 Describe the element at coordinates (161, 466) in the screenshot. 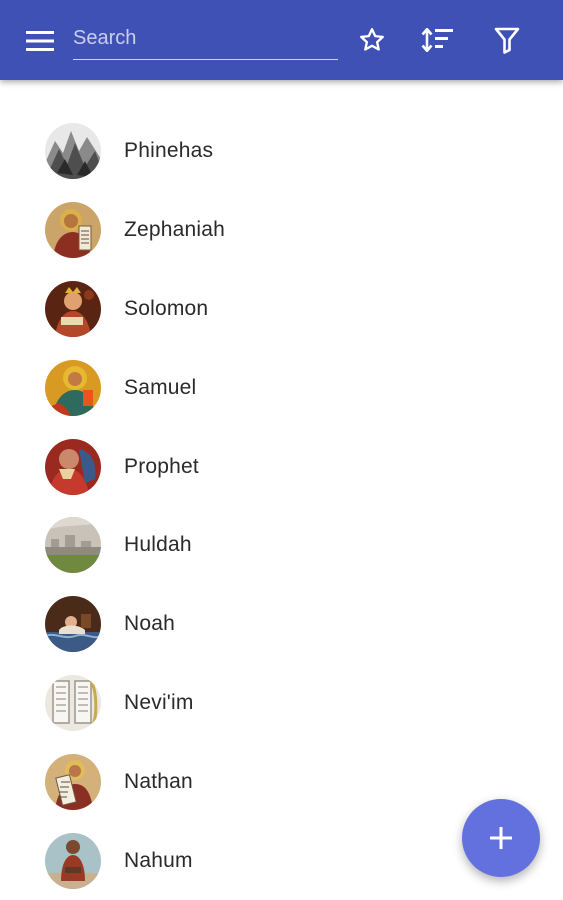

I see `item-label: Prophet` at that location.